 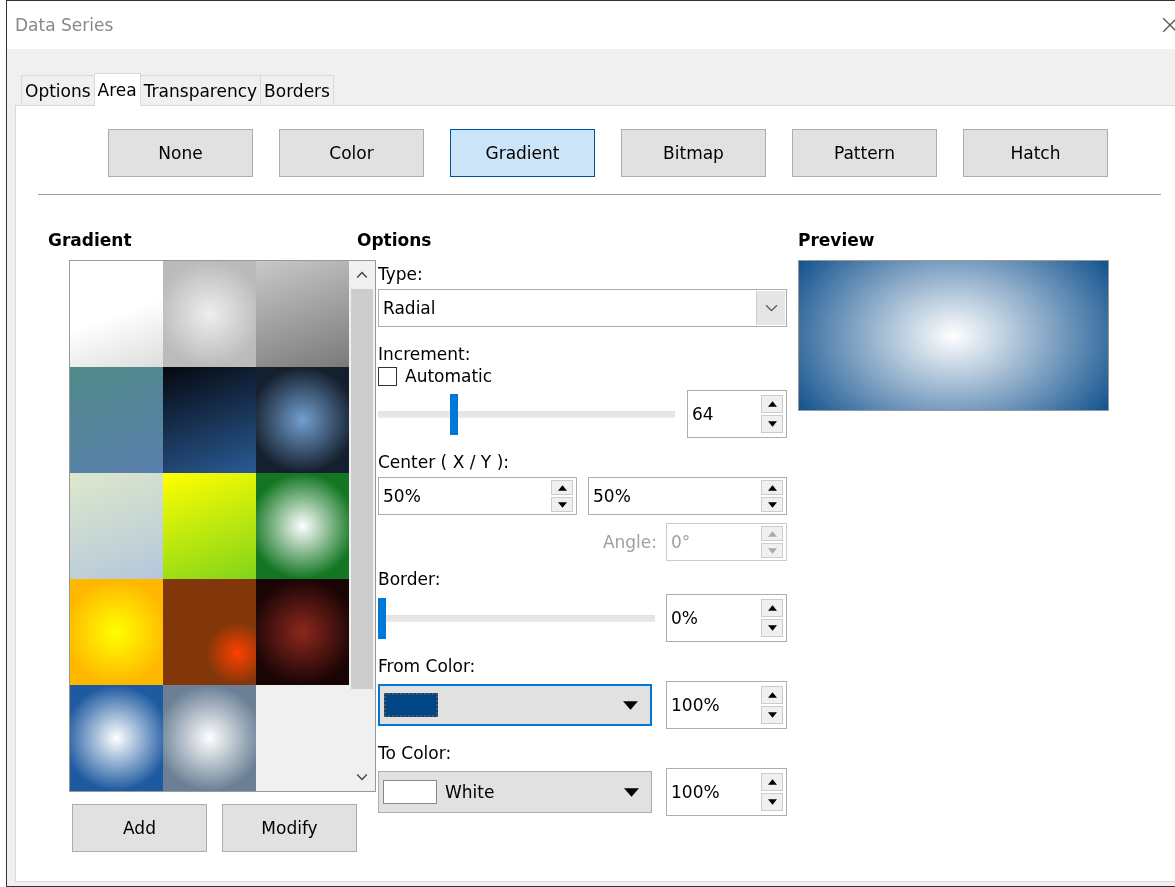 I want to click on scroll-down-icon, so click(x=362, y=777).